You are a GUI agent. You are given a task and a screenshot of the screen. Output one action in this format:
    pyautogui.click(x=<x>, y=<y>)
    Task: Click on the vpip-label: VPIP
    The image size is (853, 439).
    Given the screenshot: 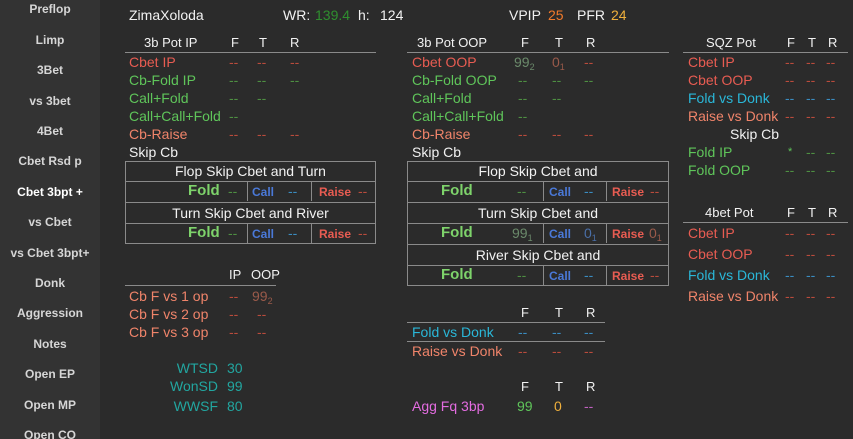 What is the action you would take?
    pyautogui.click(x=525, y=15)
    